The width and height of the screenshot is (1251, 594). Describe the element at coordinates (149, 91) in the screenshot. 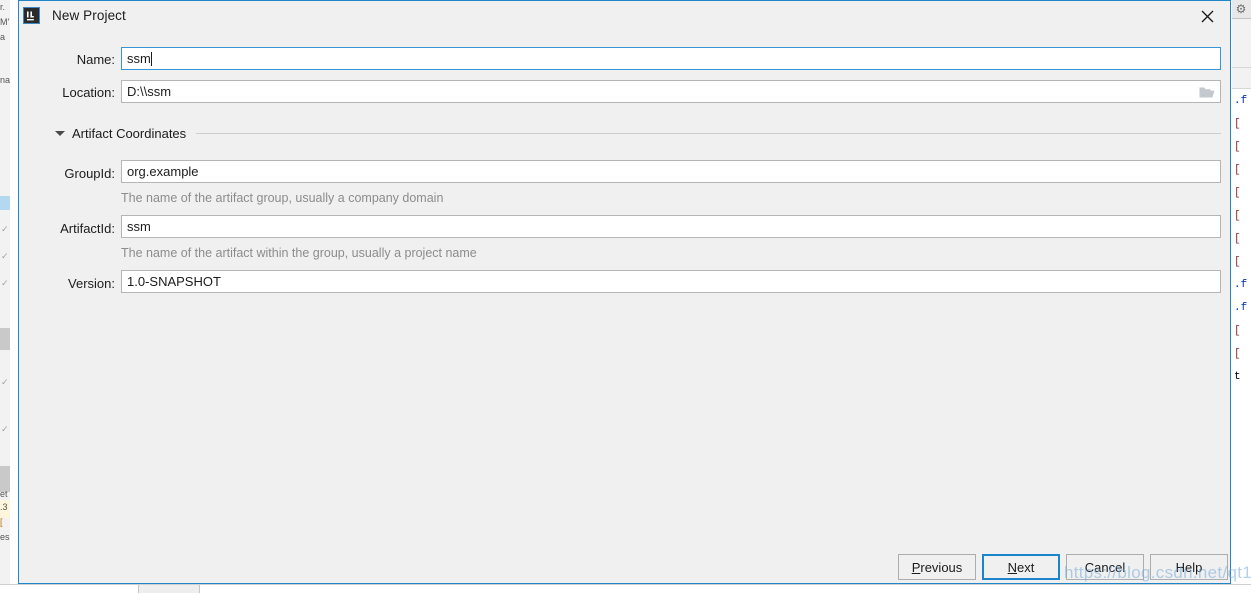

I see `location-input-value: D:\\ssm` at that location.